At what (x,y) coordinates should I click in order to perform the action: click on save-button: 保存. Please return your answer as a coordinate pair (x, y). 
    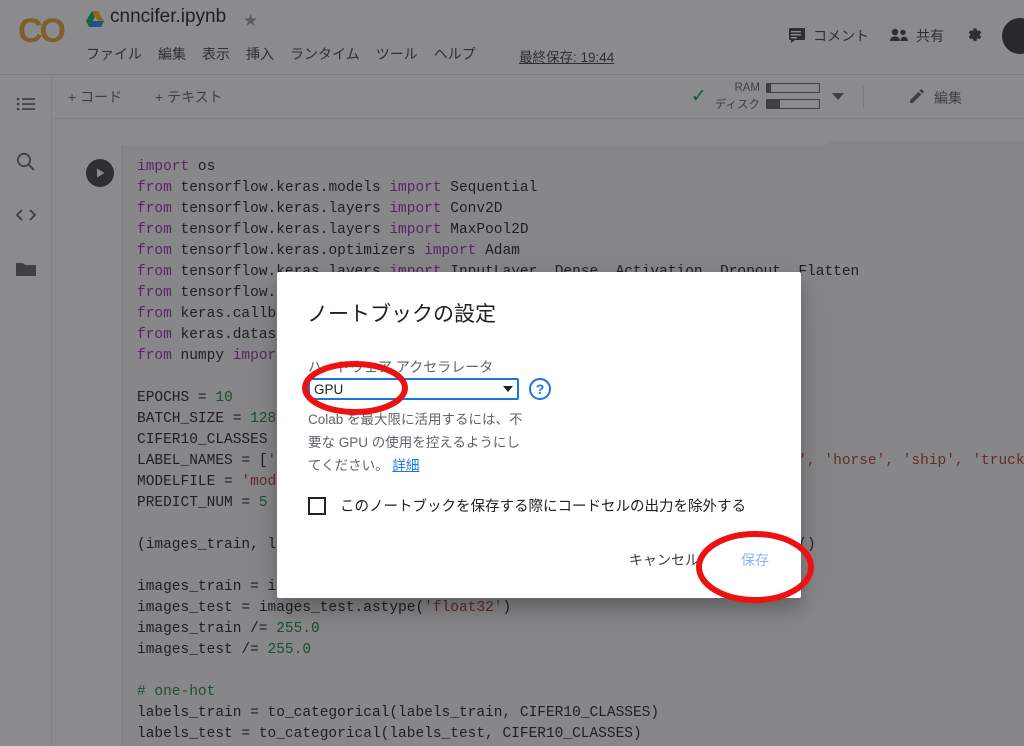
    Looking at the image, I should click on (755, 560).